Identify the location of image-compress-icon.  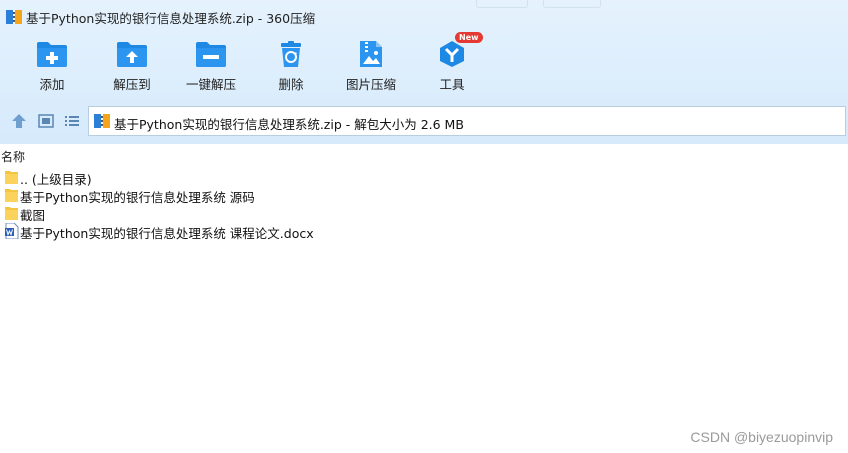
(371, 54).